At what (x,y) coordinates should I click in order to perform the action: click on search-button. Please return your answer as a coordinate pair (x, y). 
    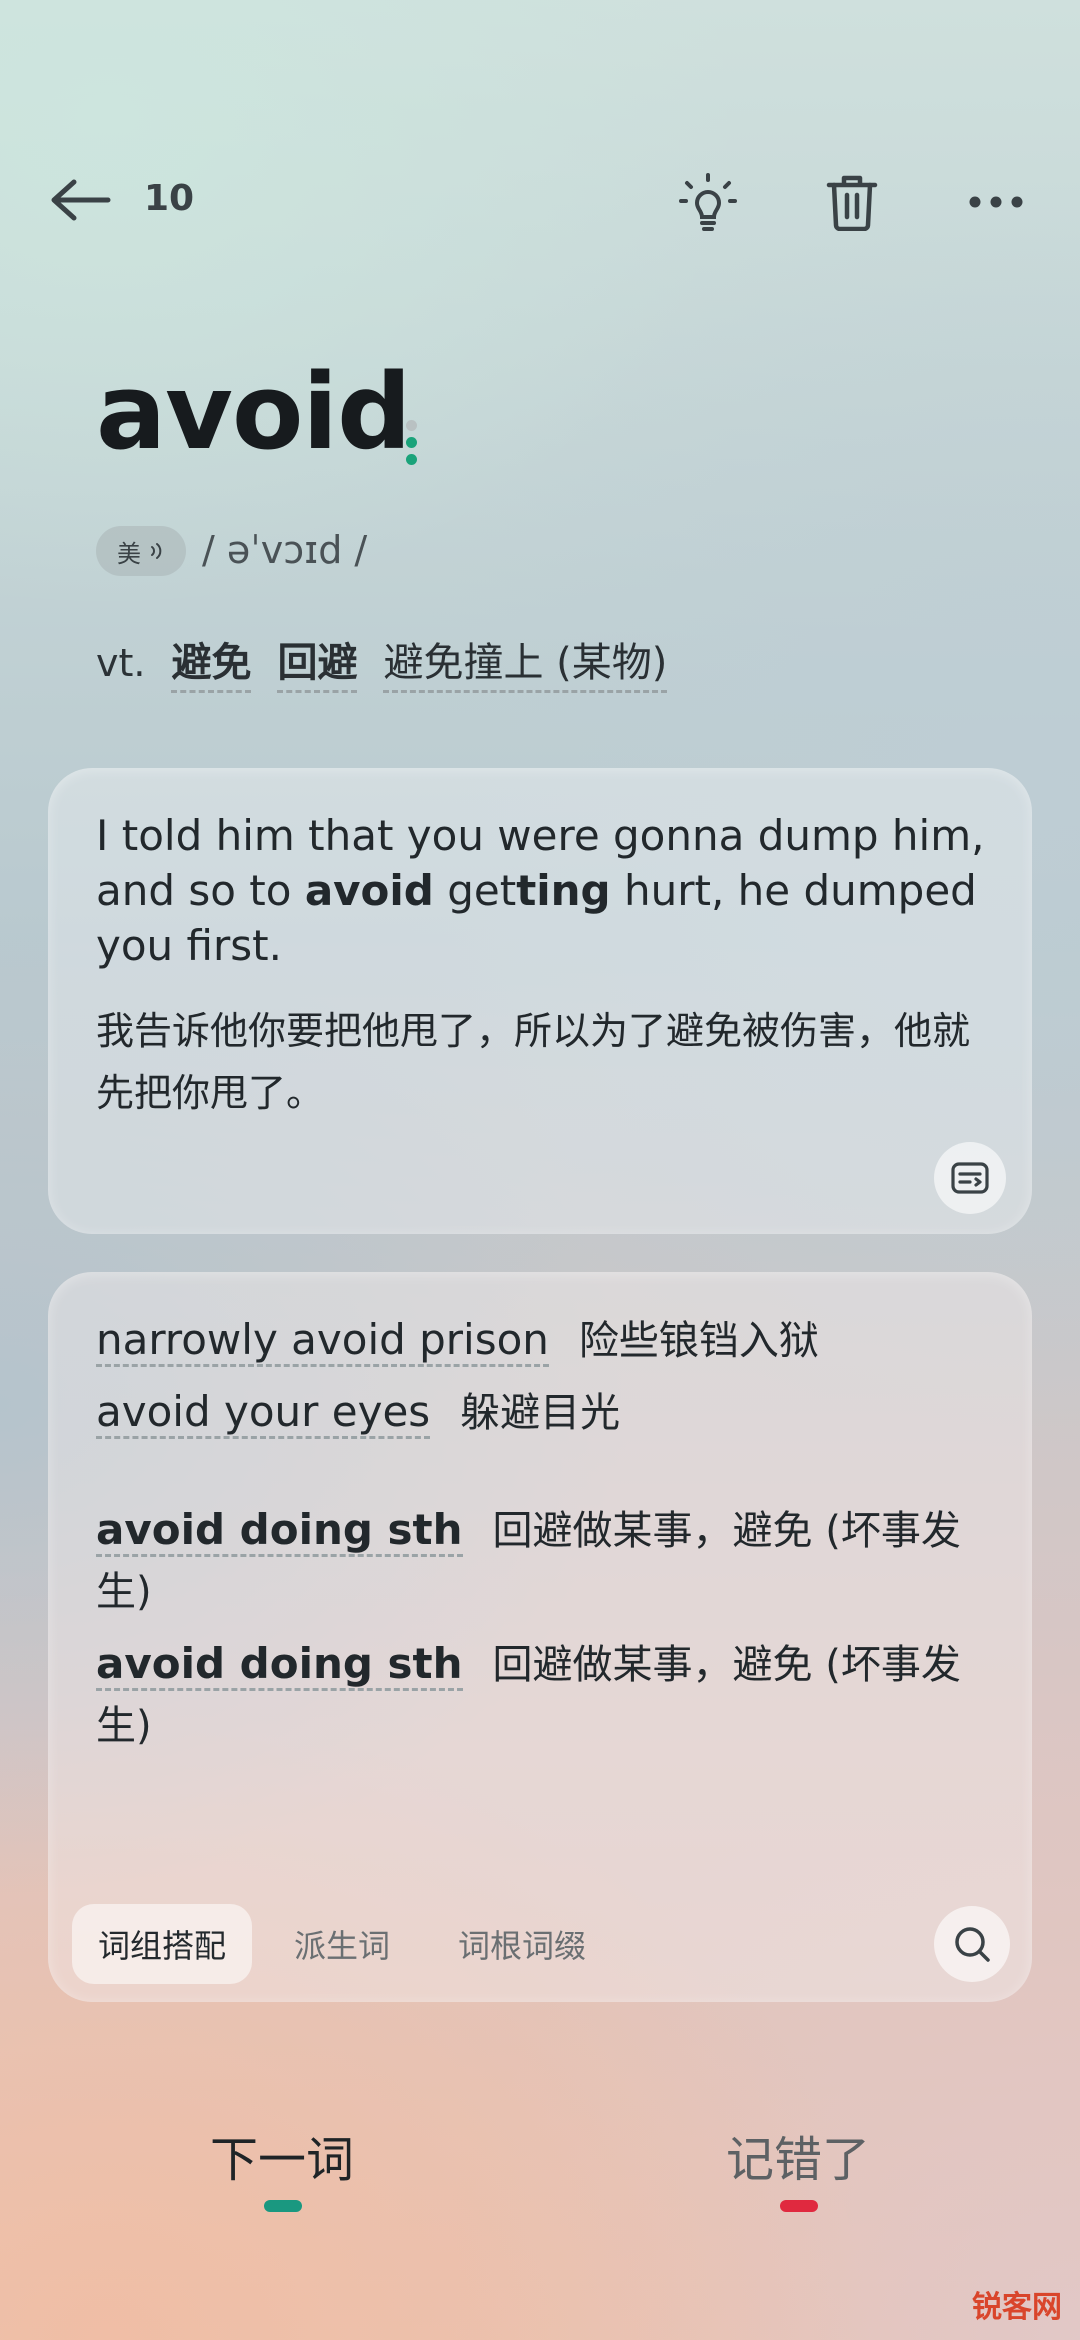
    Looking at the image, I should click on (972, 1944).